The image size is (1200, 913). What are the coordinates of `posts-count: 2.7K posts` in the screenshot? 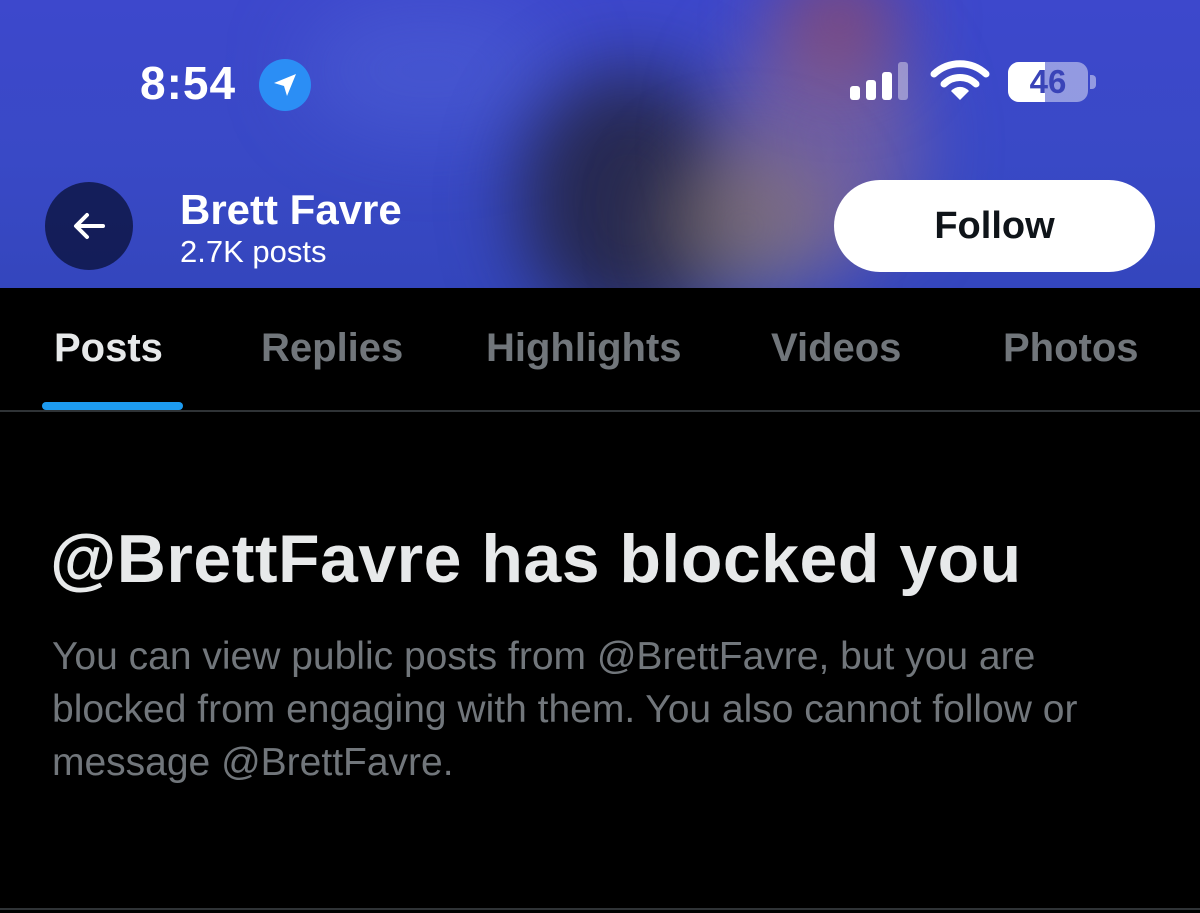 It's located at (253, 251).